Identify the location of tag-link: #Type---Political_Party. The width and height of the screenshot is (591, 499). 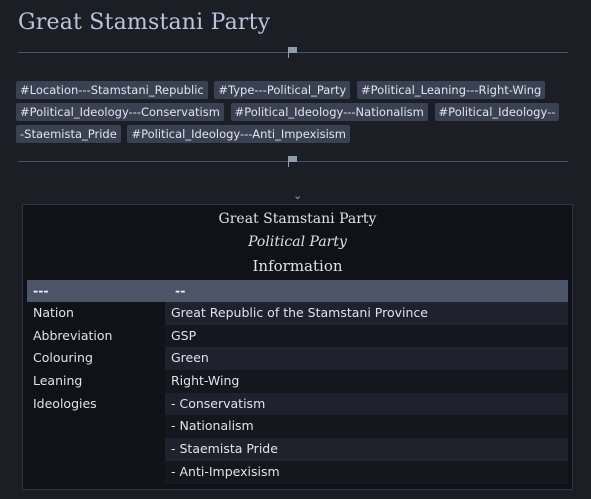
(282, 90).